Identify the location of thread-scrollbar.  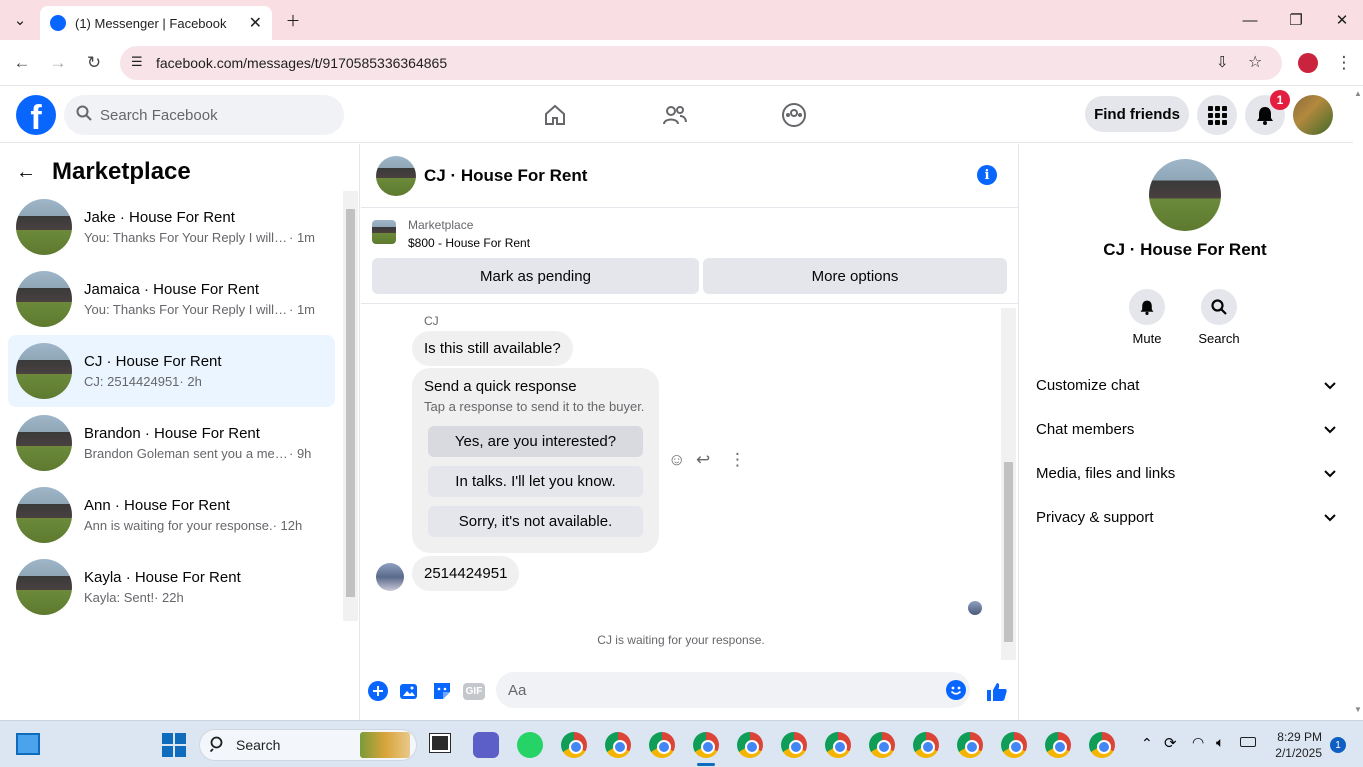
(1008, 484).